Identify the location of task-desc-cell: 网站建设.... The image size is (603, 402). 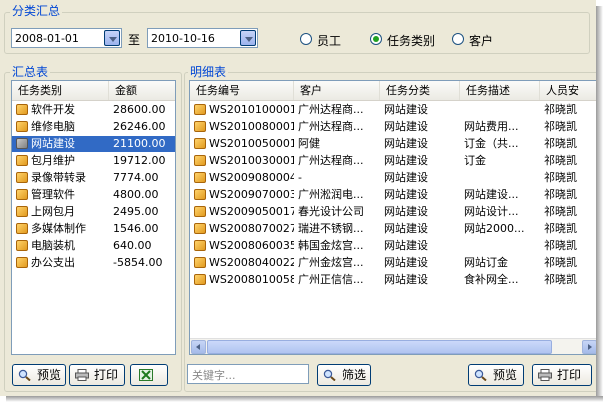
(491, 194).